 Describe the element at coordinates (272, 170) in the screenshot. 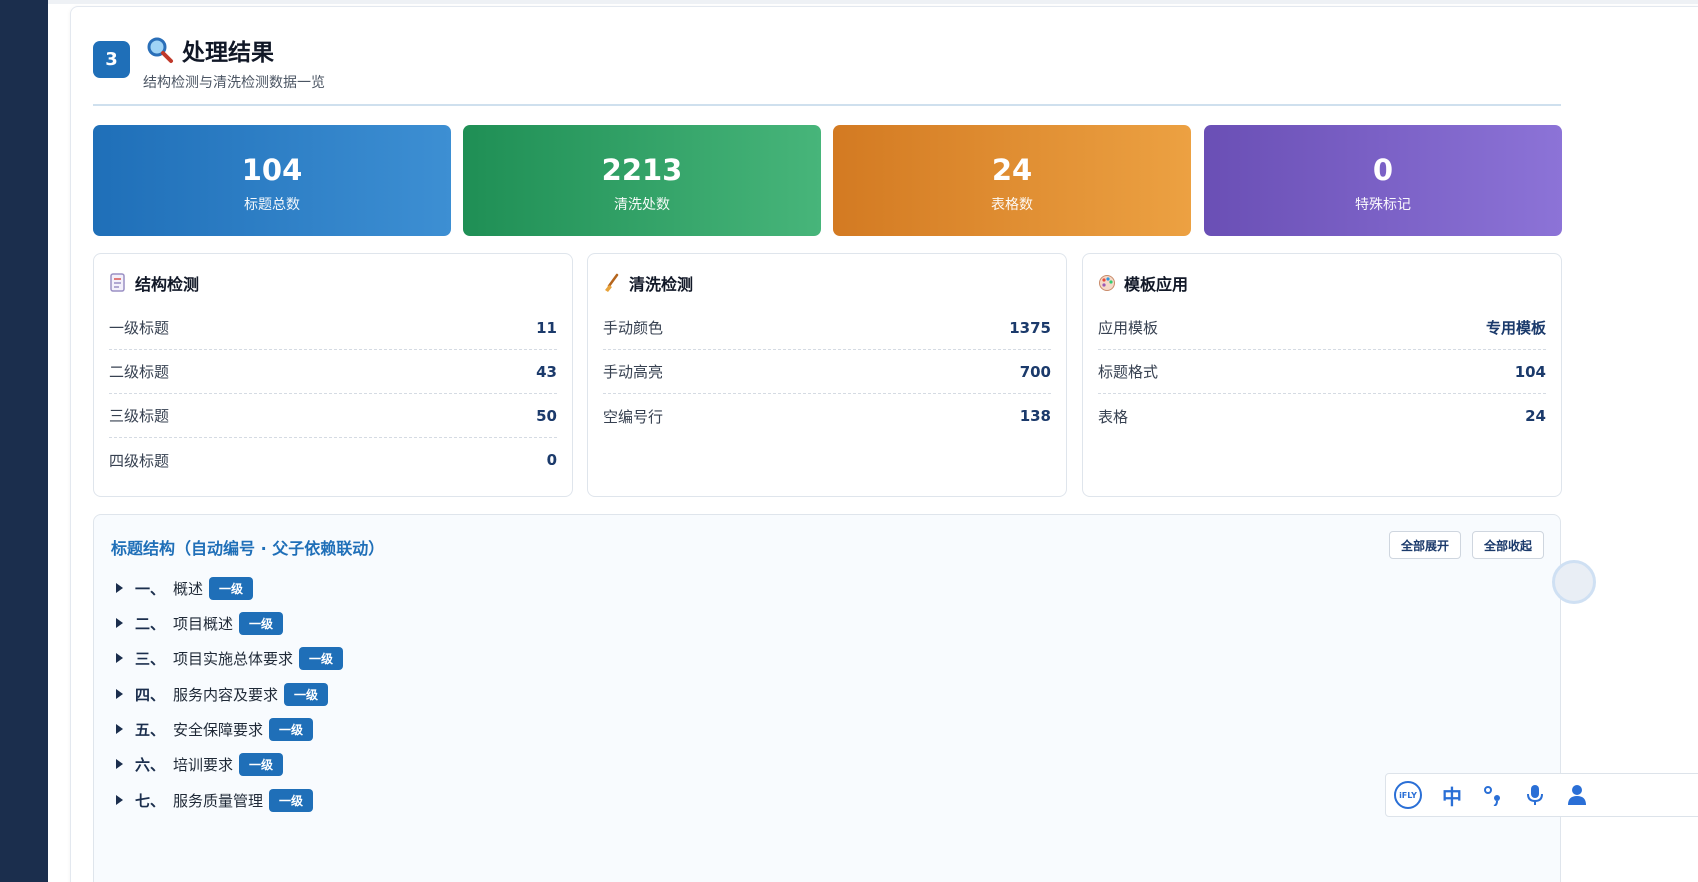

I see `stat-value: 104` at that location.